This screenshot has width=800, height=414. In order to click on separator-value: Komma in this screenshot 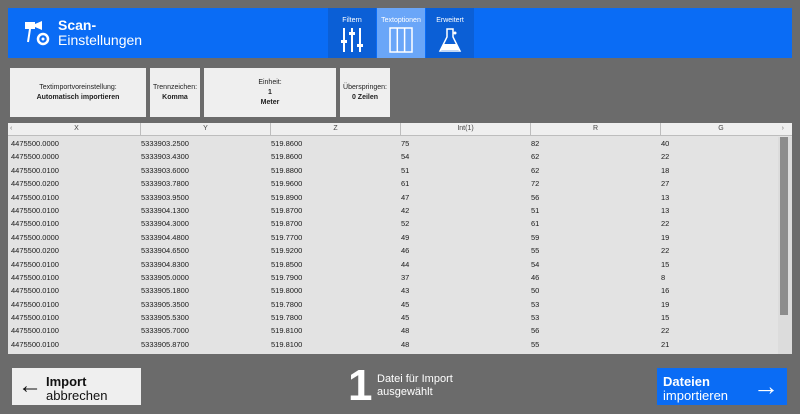, I will do `click(175, 97)`.